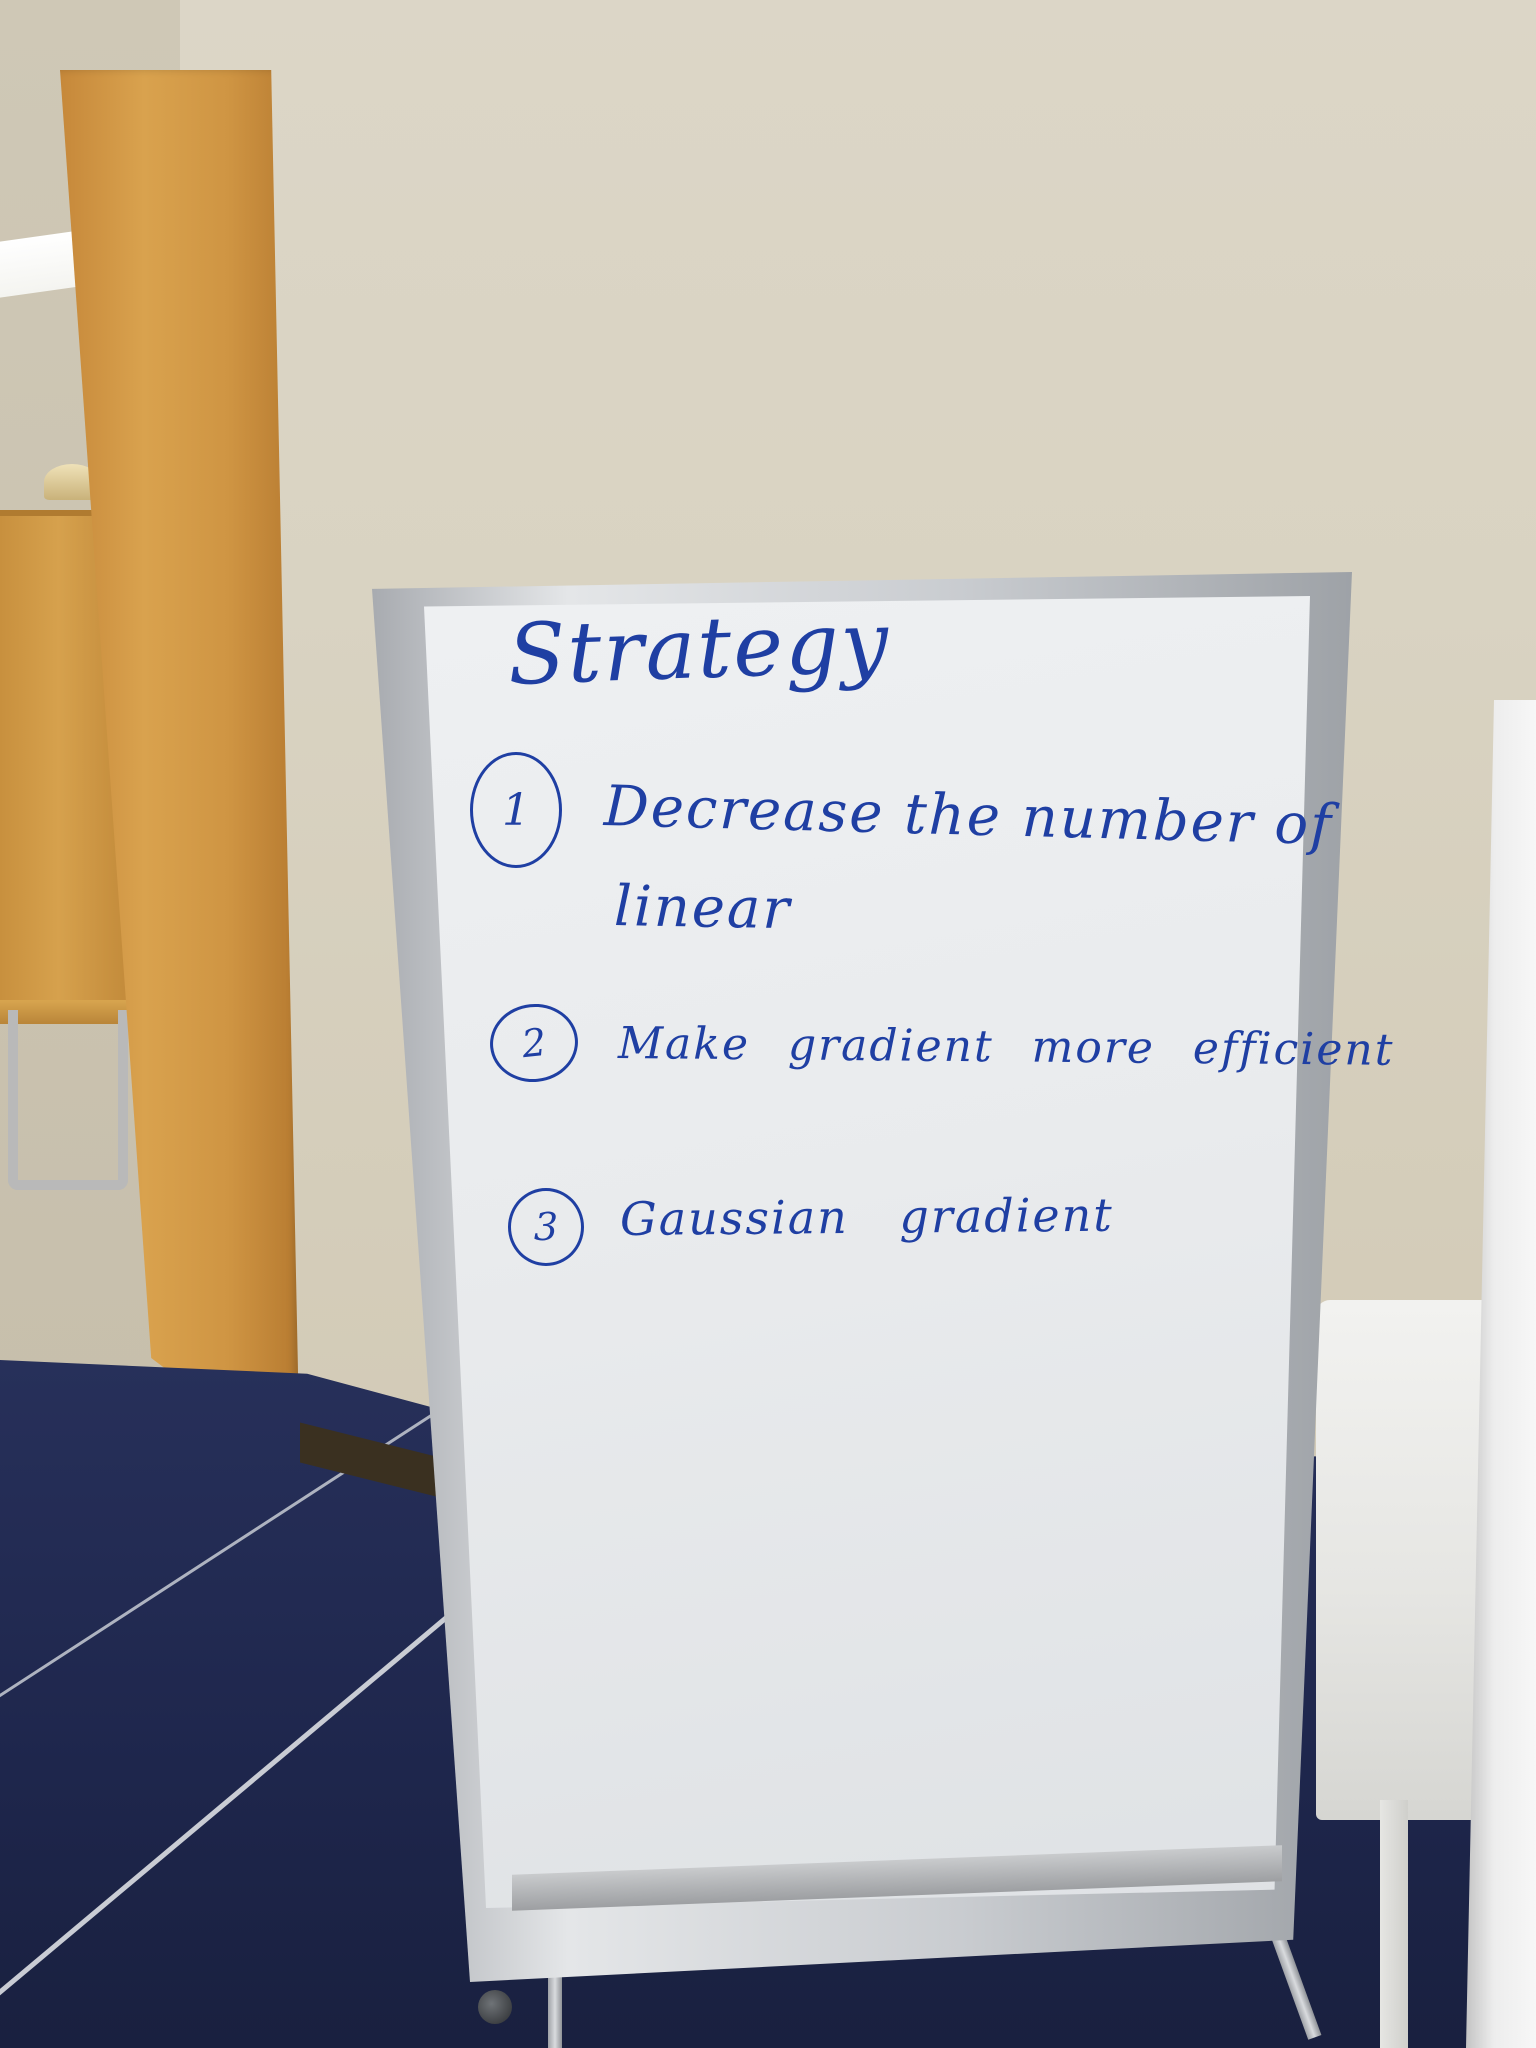 This screenshot has height=2048, width=1536. Describe the element at coordinates (495, 2007) in the screenshot. I see `board-wheel` at that location.